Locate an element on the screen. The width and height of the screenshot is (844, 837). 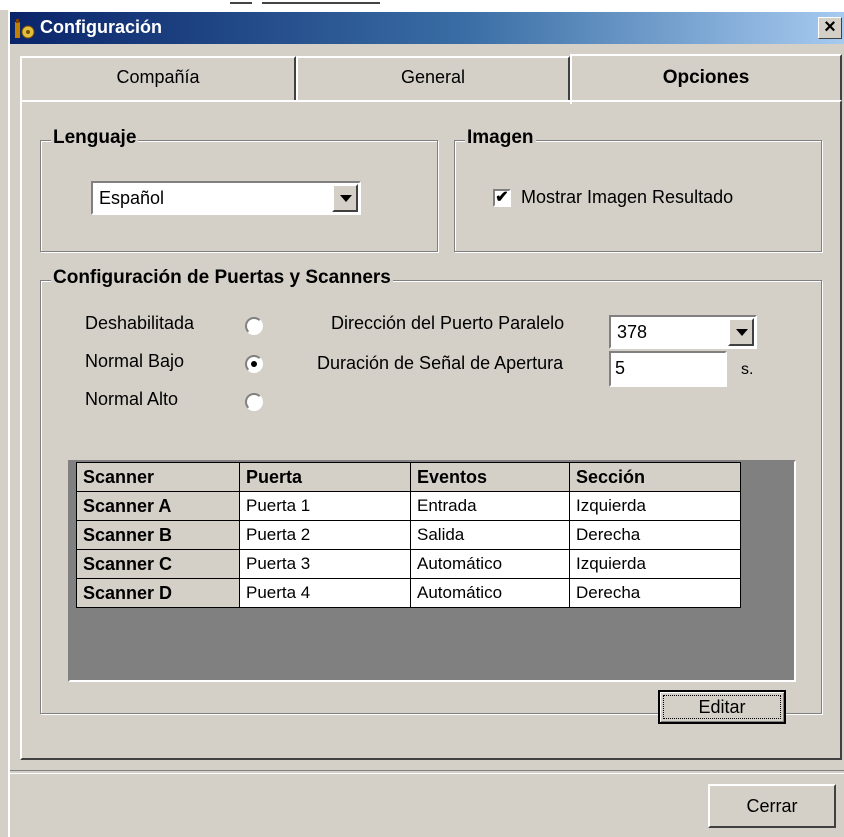
language-group: Lenguaje Español is located at coordinates (239, 189).